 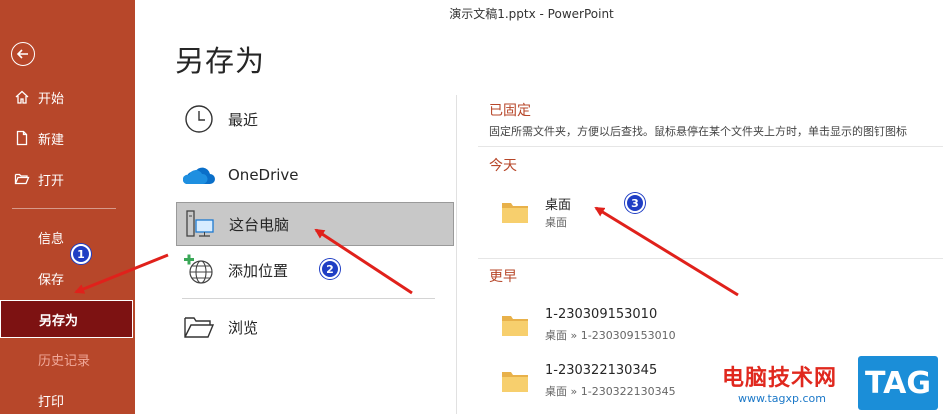 What do you see at coordinates (780, 378) in the screenshot?
I see `watermark-text: 电脑技术网` at bounding box center [780, 378].